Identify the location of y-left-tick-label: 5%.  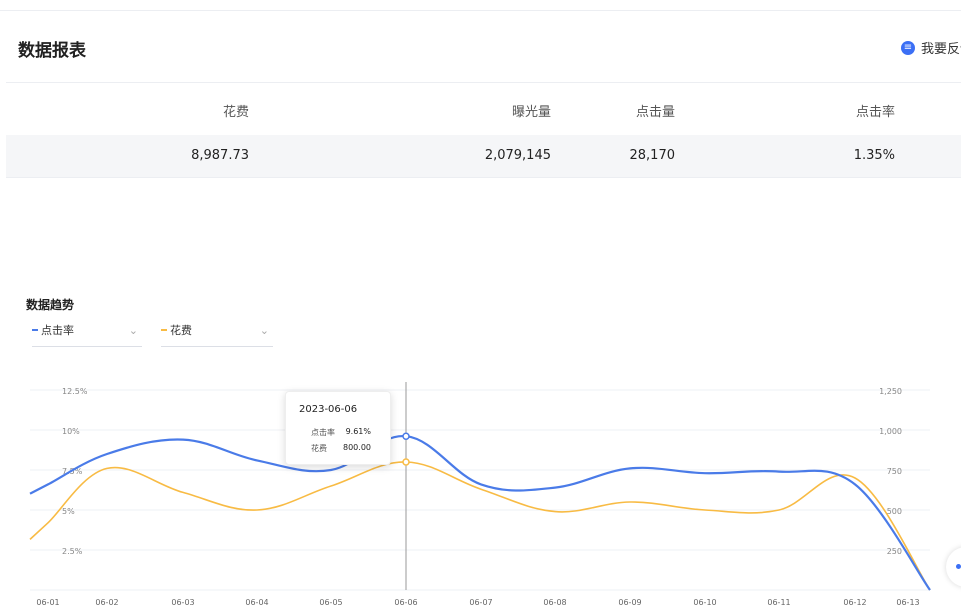
(68, 511).